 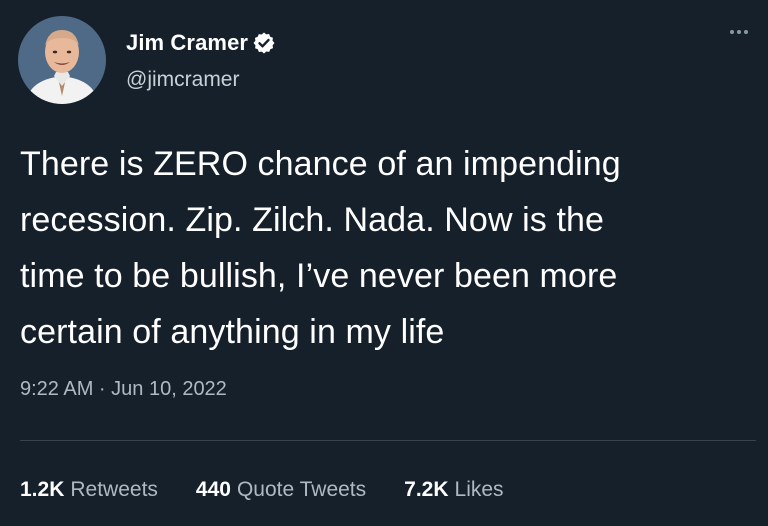 I want to click on more-options-icon, so click(x=739, y=32).